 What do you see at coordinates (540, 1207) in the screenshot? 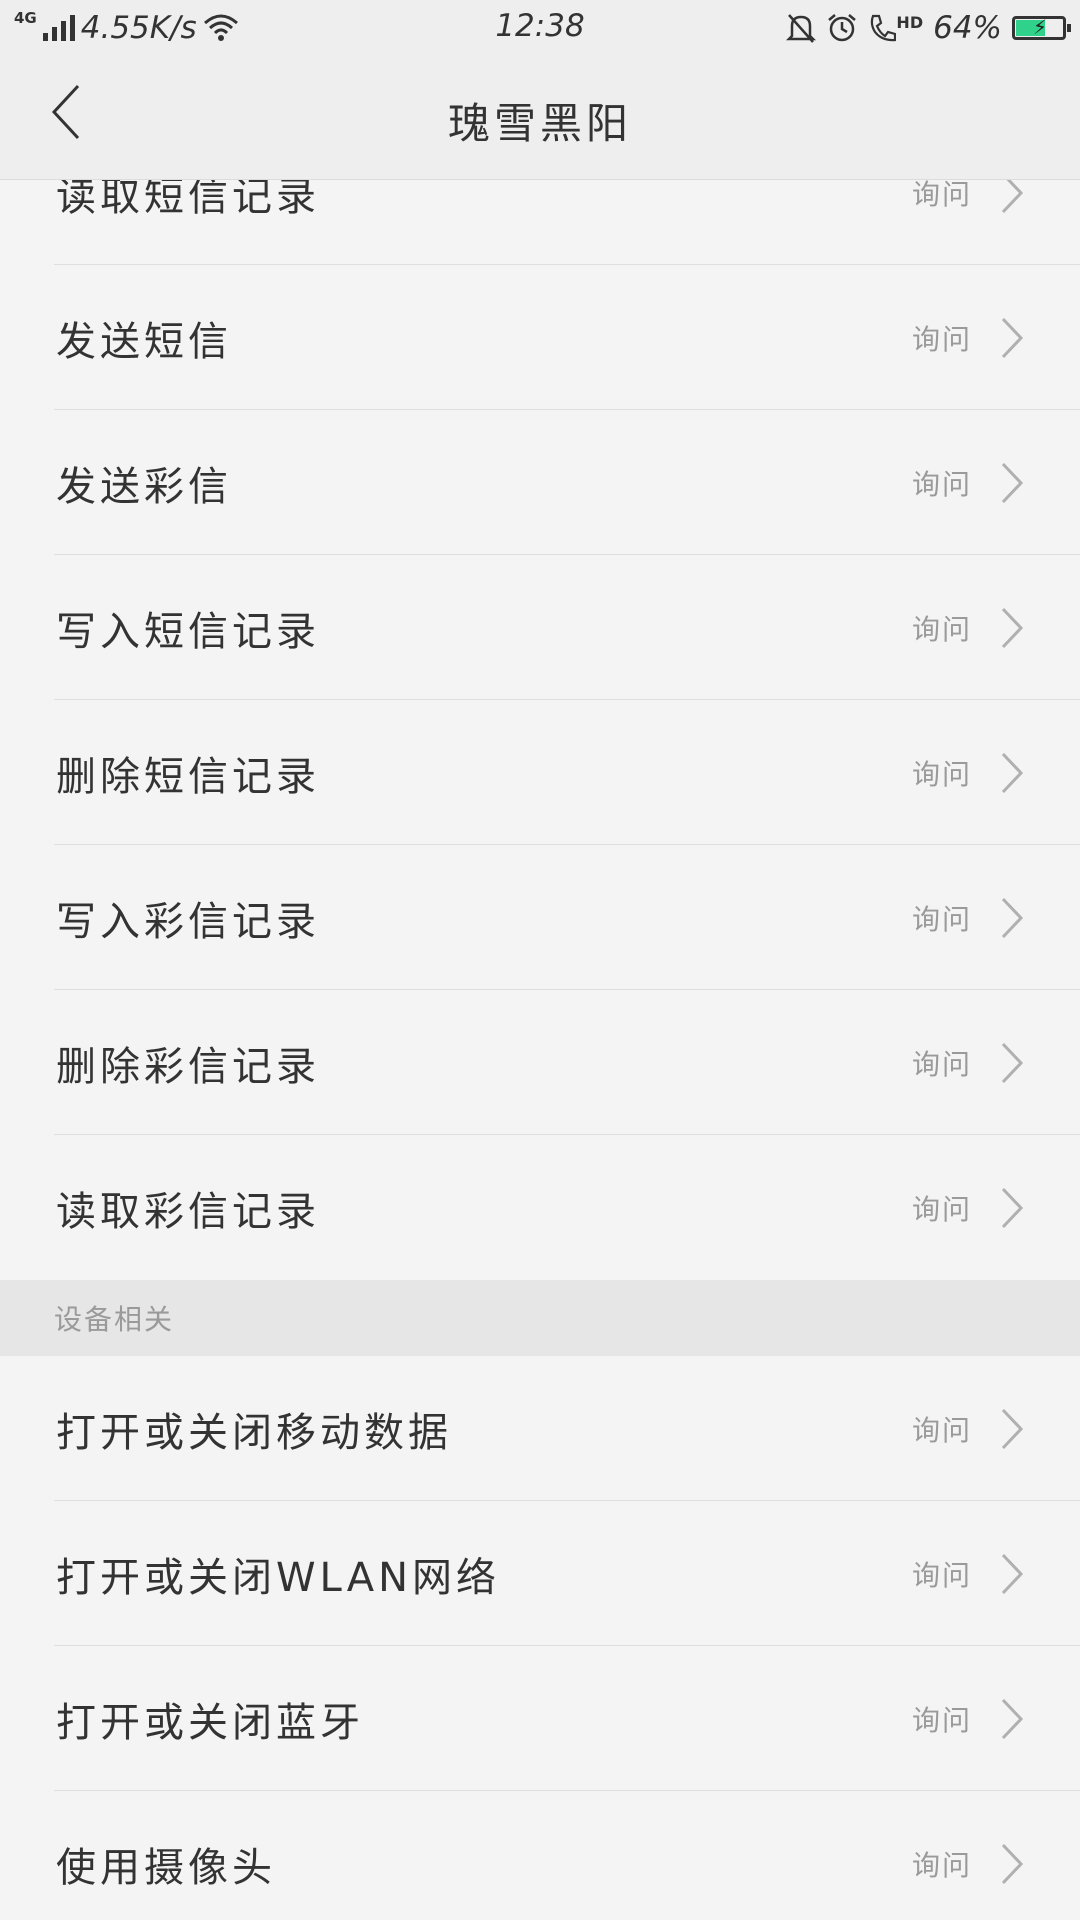
I see `permission-row: 读取彩信记录 询问` at bounding box center [540, 1207].